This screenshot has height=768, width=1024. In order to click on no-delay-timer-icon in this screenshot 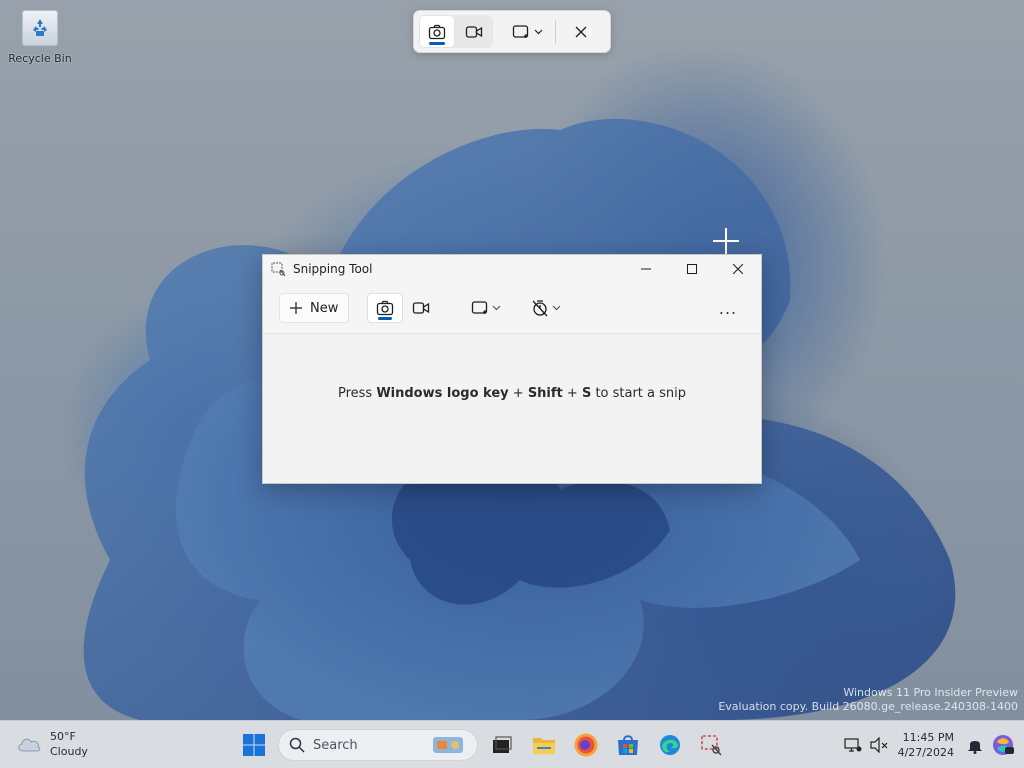, I will do `click(540, 308)`.